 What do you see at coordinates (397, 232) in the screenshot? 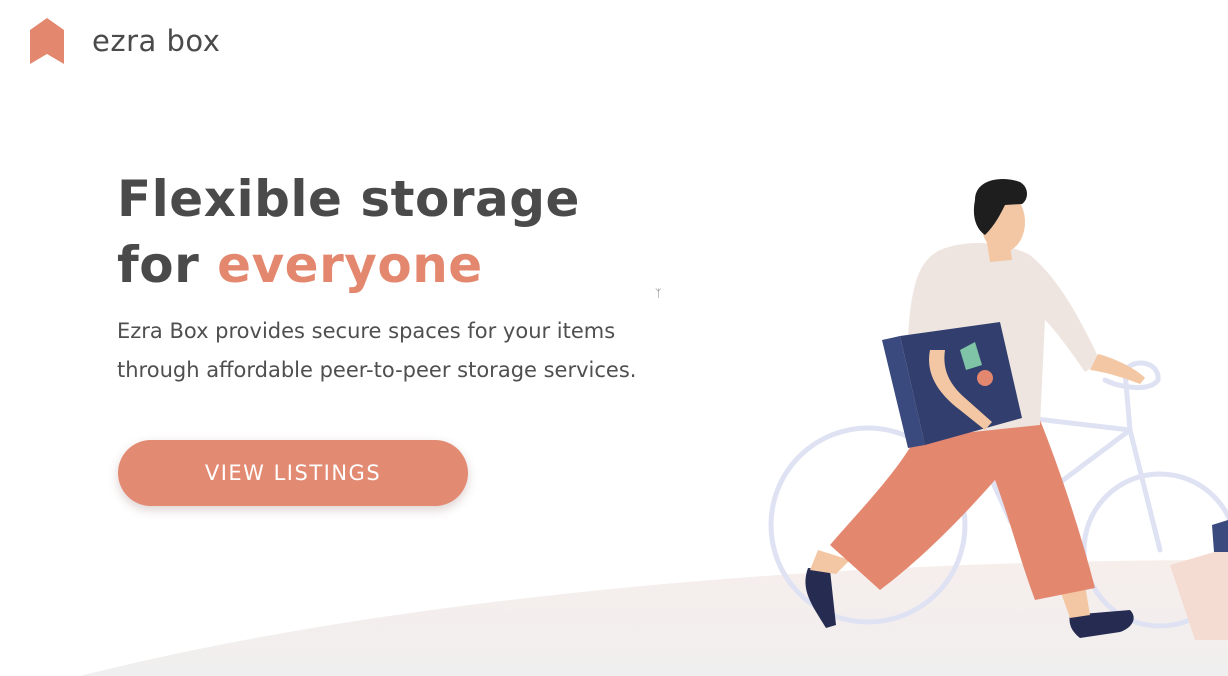
I see `hero-title: Flexible storage for everyone` at bounding box center [397, 232].